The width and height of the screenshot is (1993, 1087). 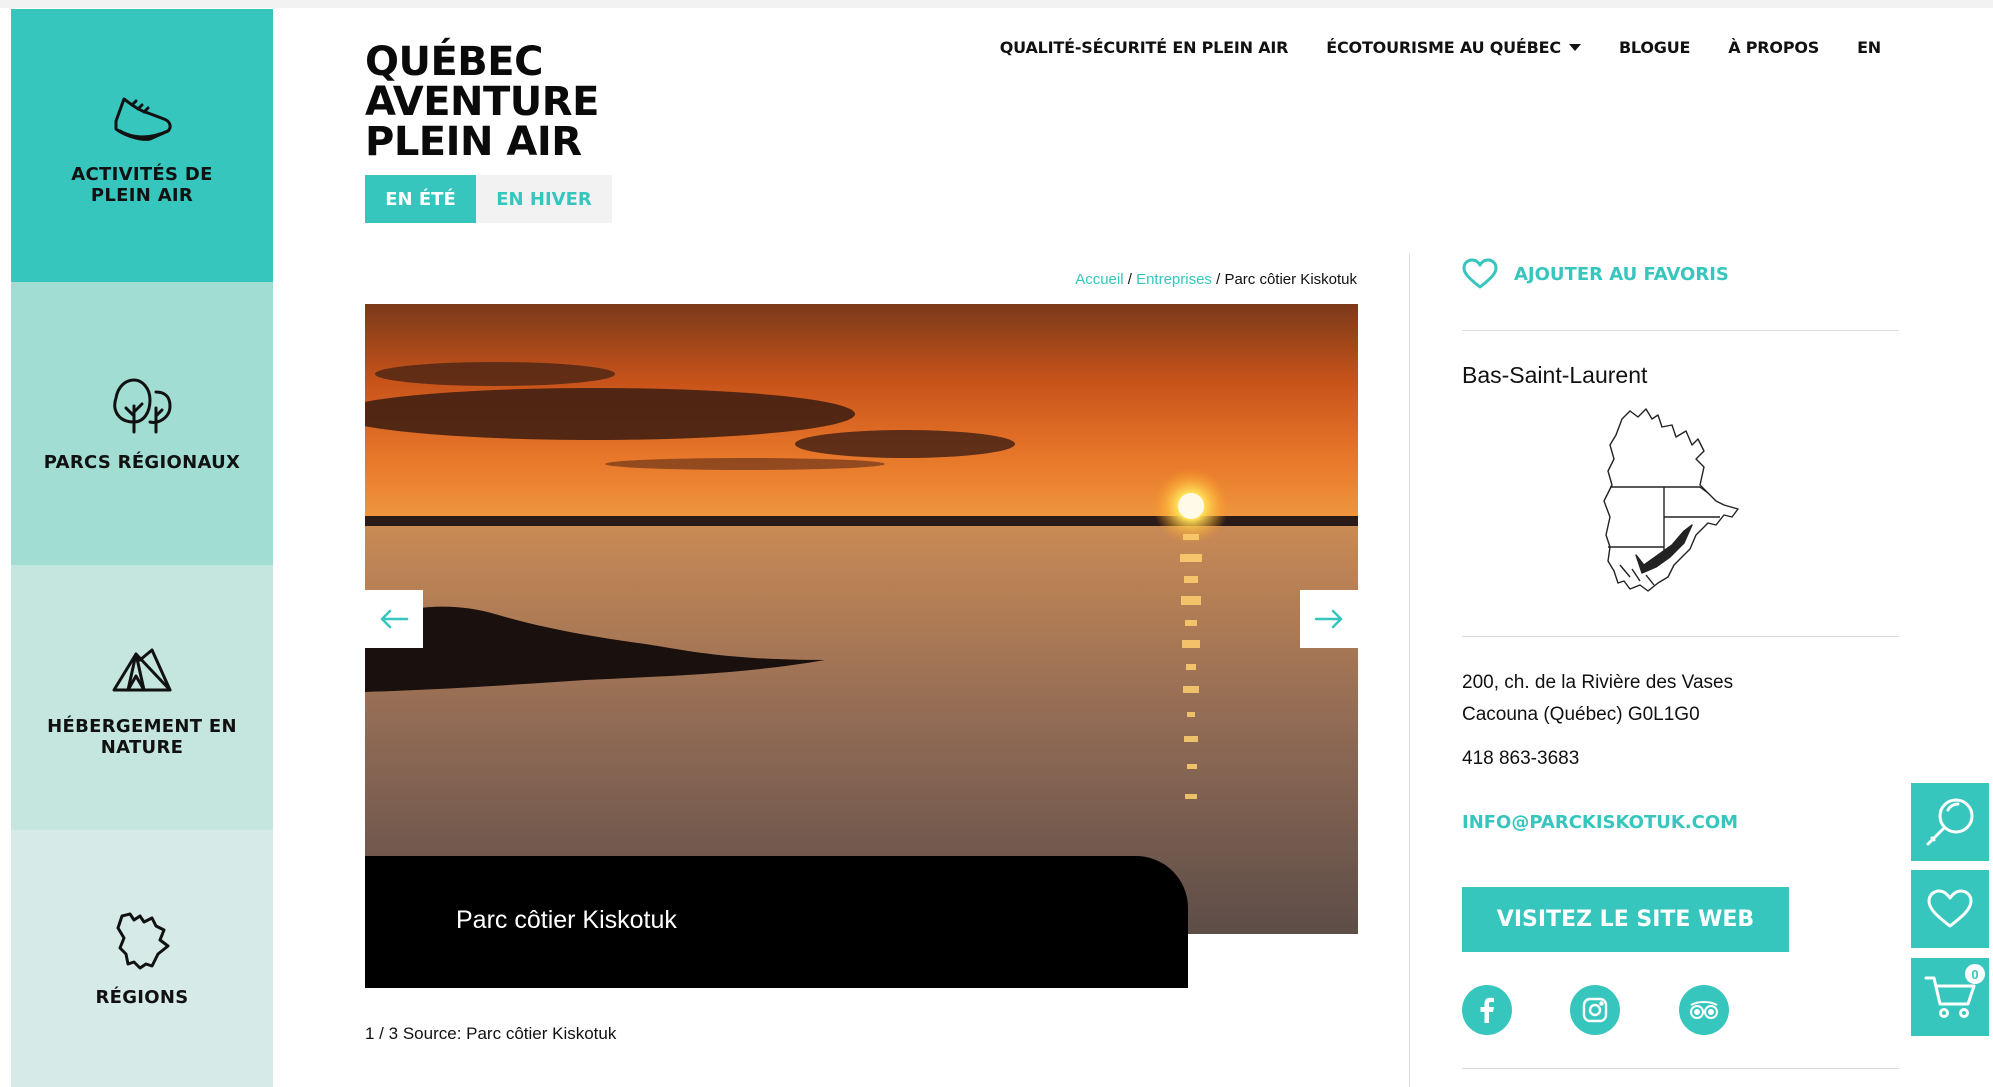 I want to click on quebec-map-icon, so click(x=142, y=941).